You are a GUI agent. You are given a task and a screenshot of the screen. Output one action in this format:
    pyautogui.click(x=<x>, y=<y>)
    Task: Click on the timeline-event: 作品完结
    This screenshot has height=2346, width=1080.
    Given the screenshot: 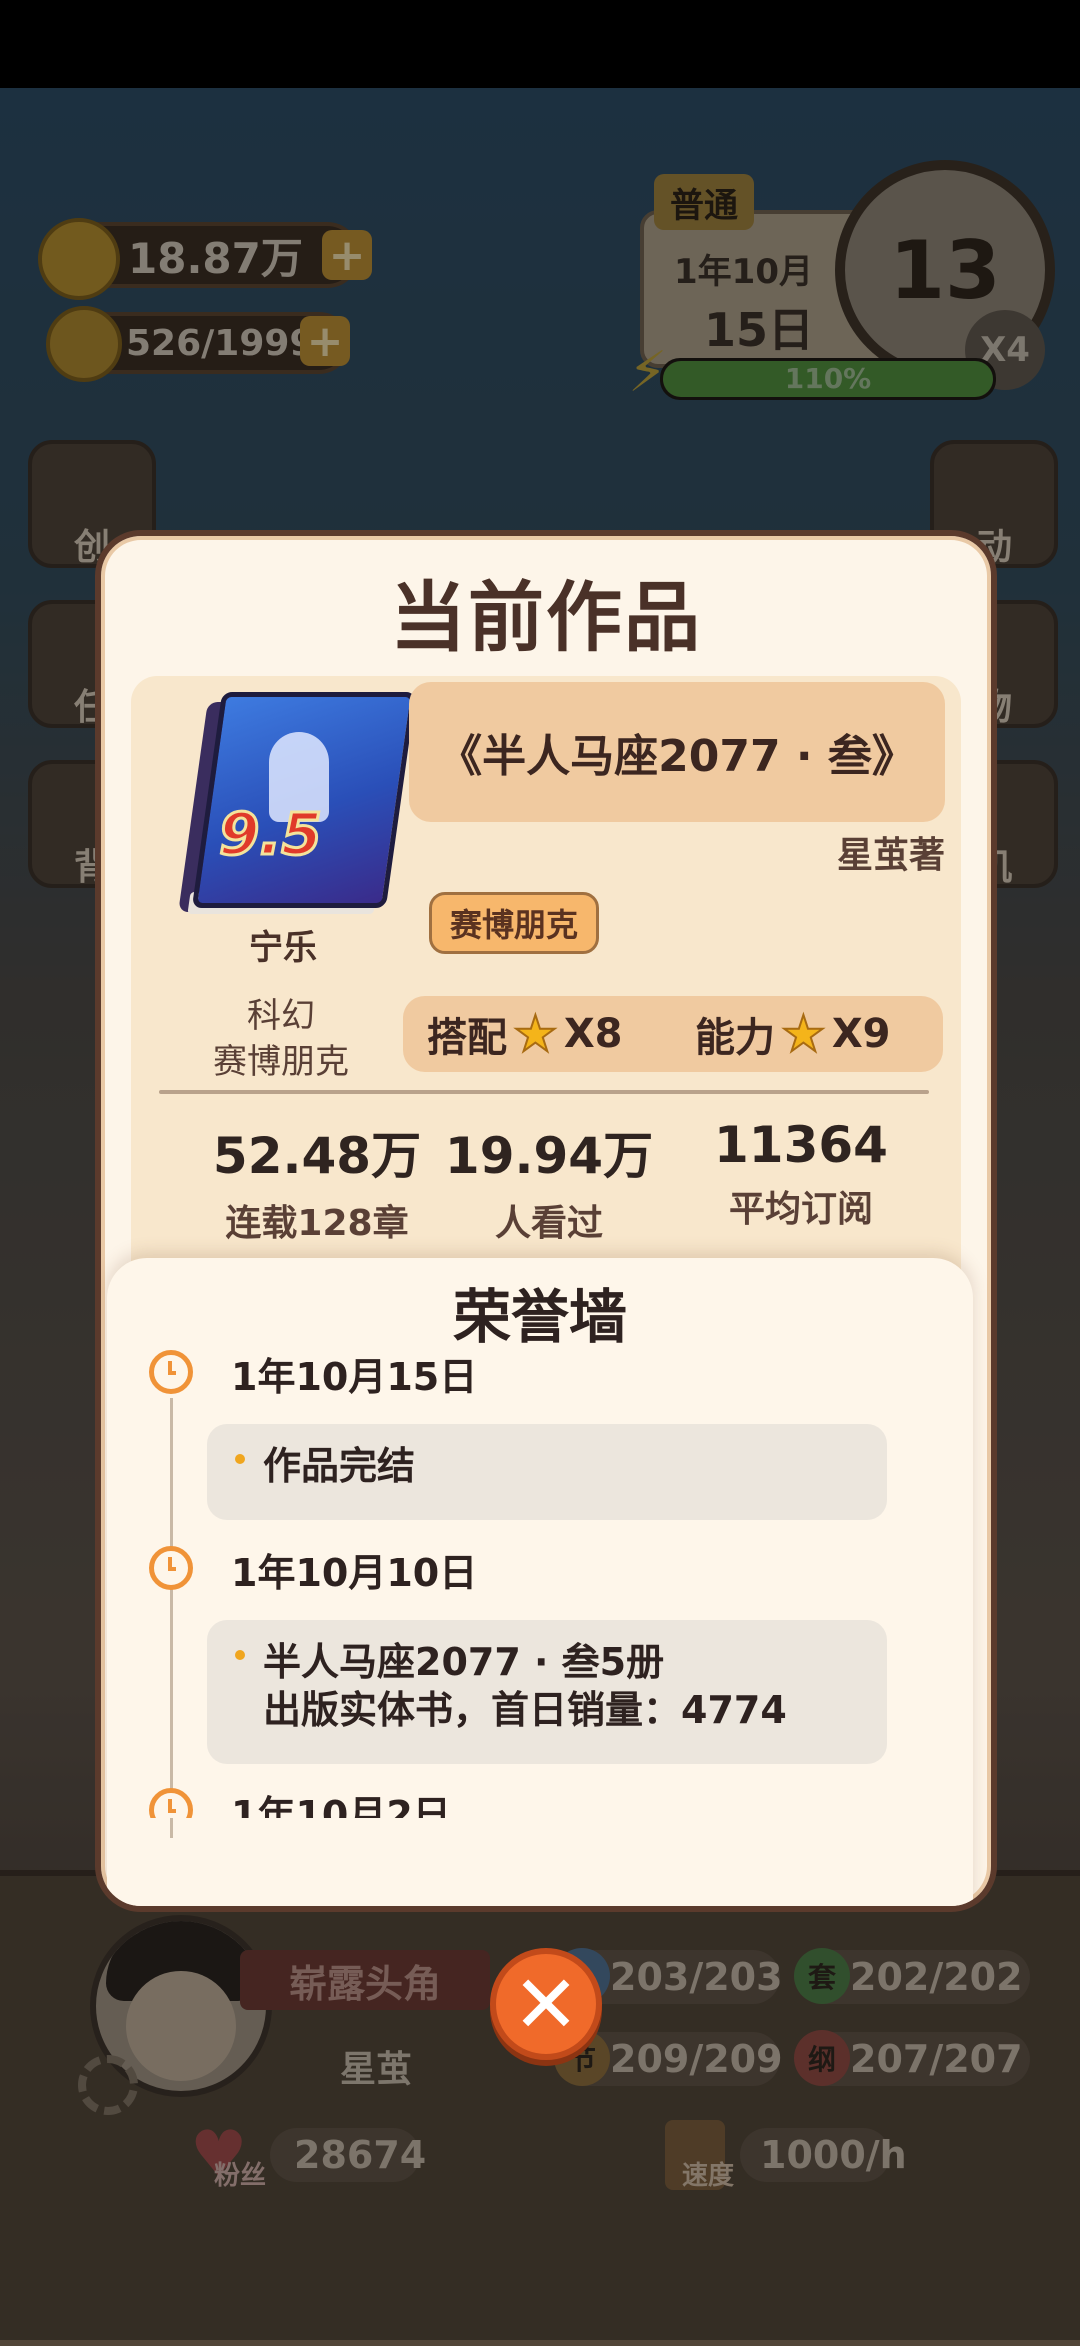 What is the action you would take?
    pyautogui.click(x=547, y=1472)
    